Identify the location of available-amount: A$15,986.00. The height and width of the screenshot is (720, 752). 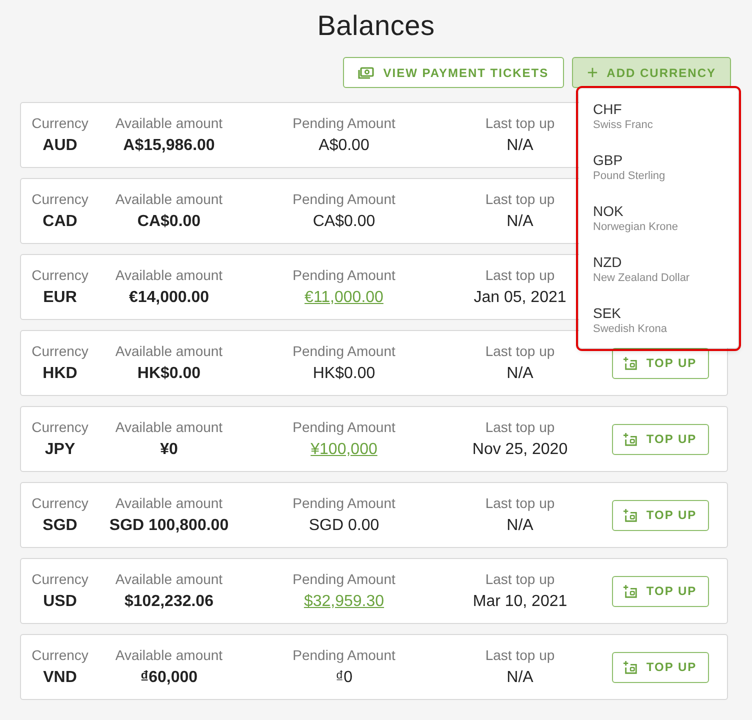
(169, 146).